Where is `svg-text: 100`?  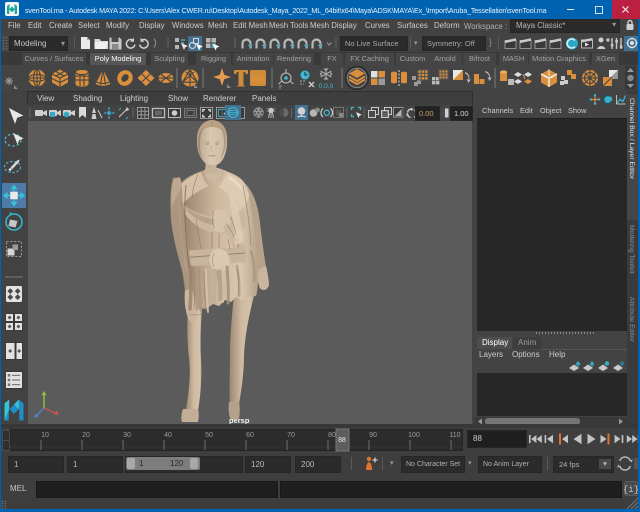 svg-text: 100 is located at coordinates (414, 435).